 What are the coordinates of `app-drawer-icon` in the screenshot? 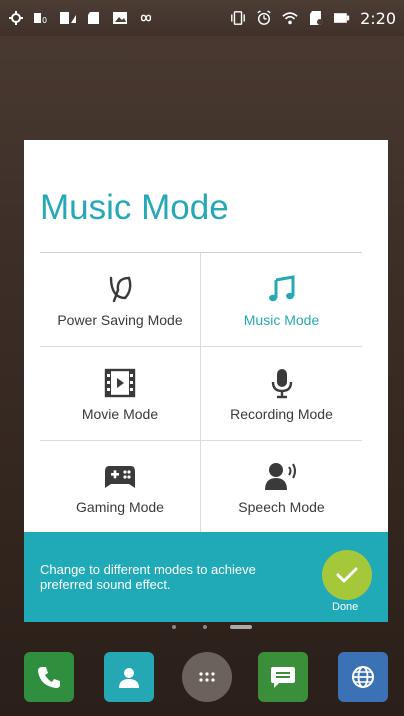 It's located at (207, 677).